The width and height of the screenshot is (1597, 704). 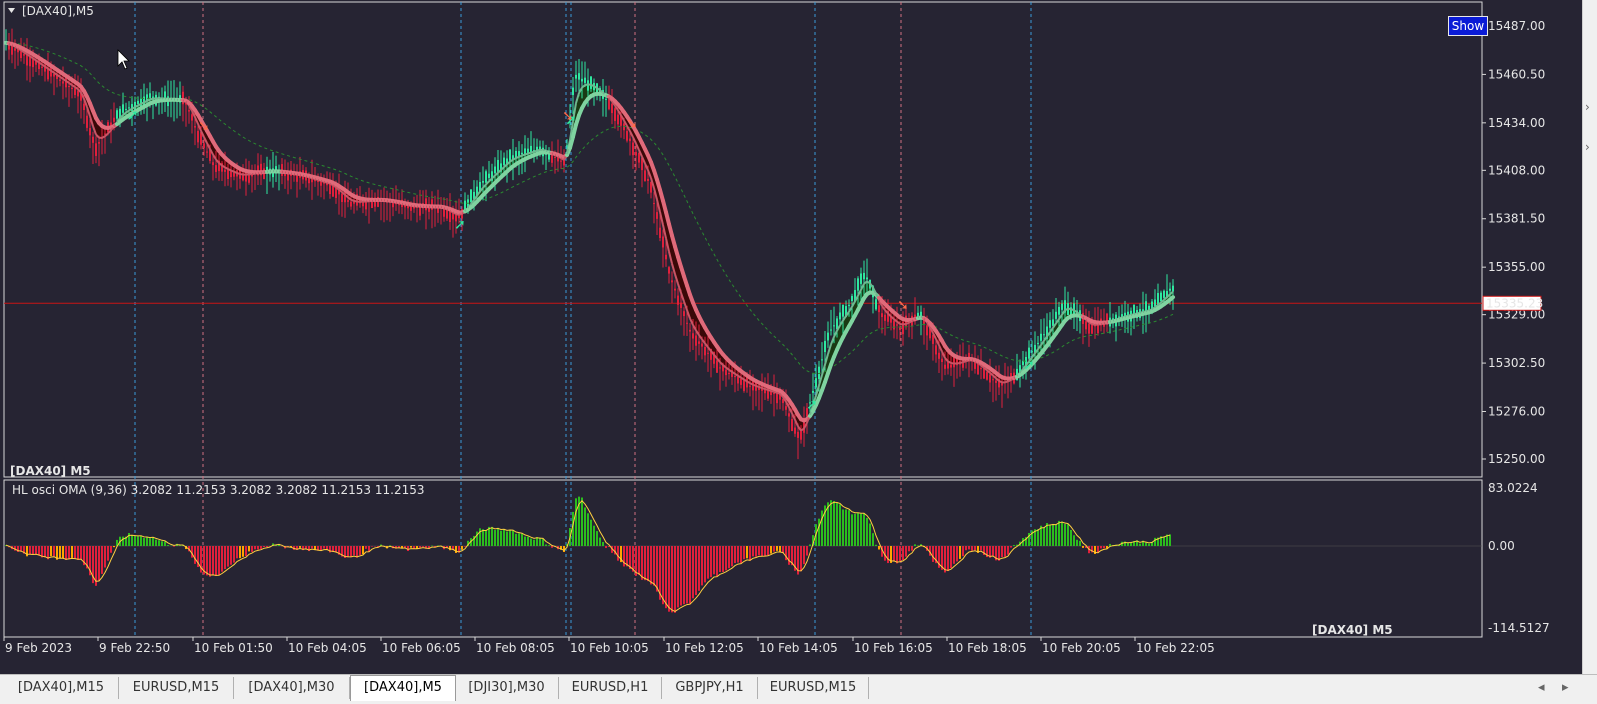 What do you see at coordinates (1541, 687) in the screenshot?
I see `tab-scroll-left-icon: ◂` at bounding box center [1541, 687].